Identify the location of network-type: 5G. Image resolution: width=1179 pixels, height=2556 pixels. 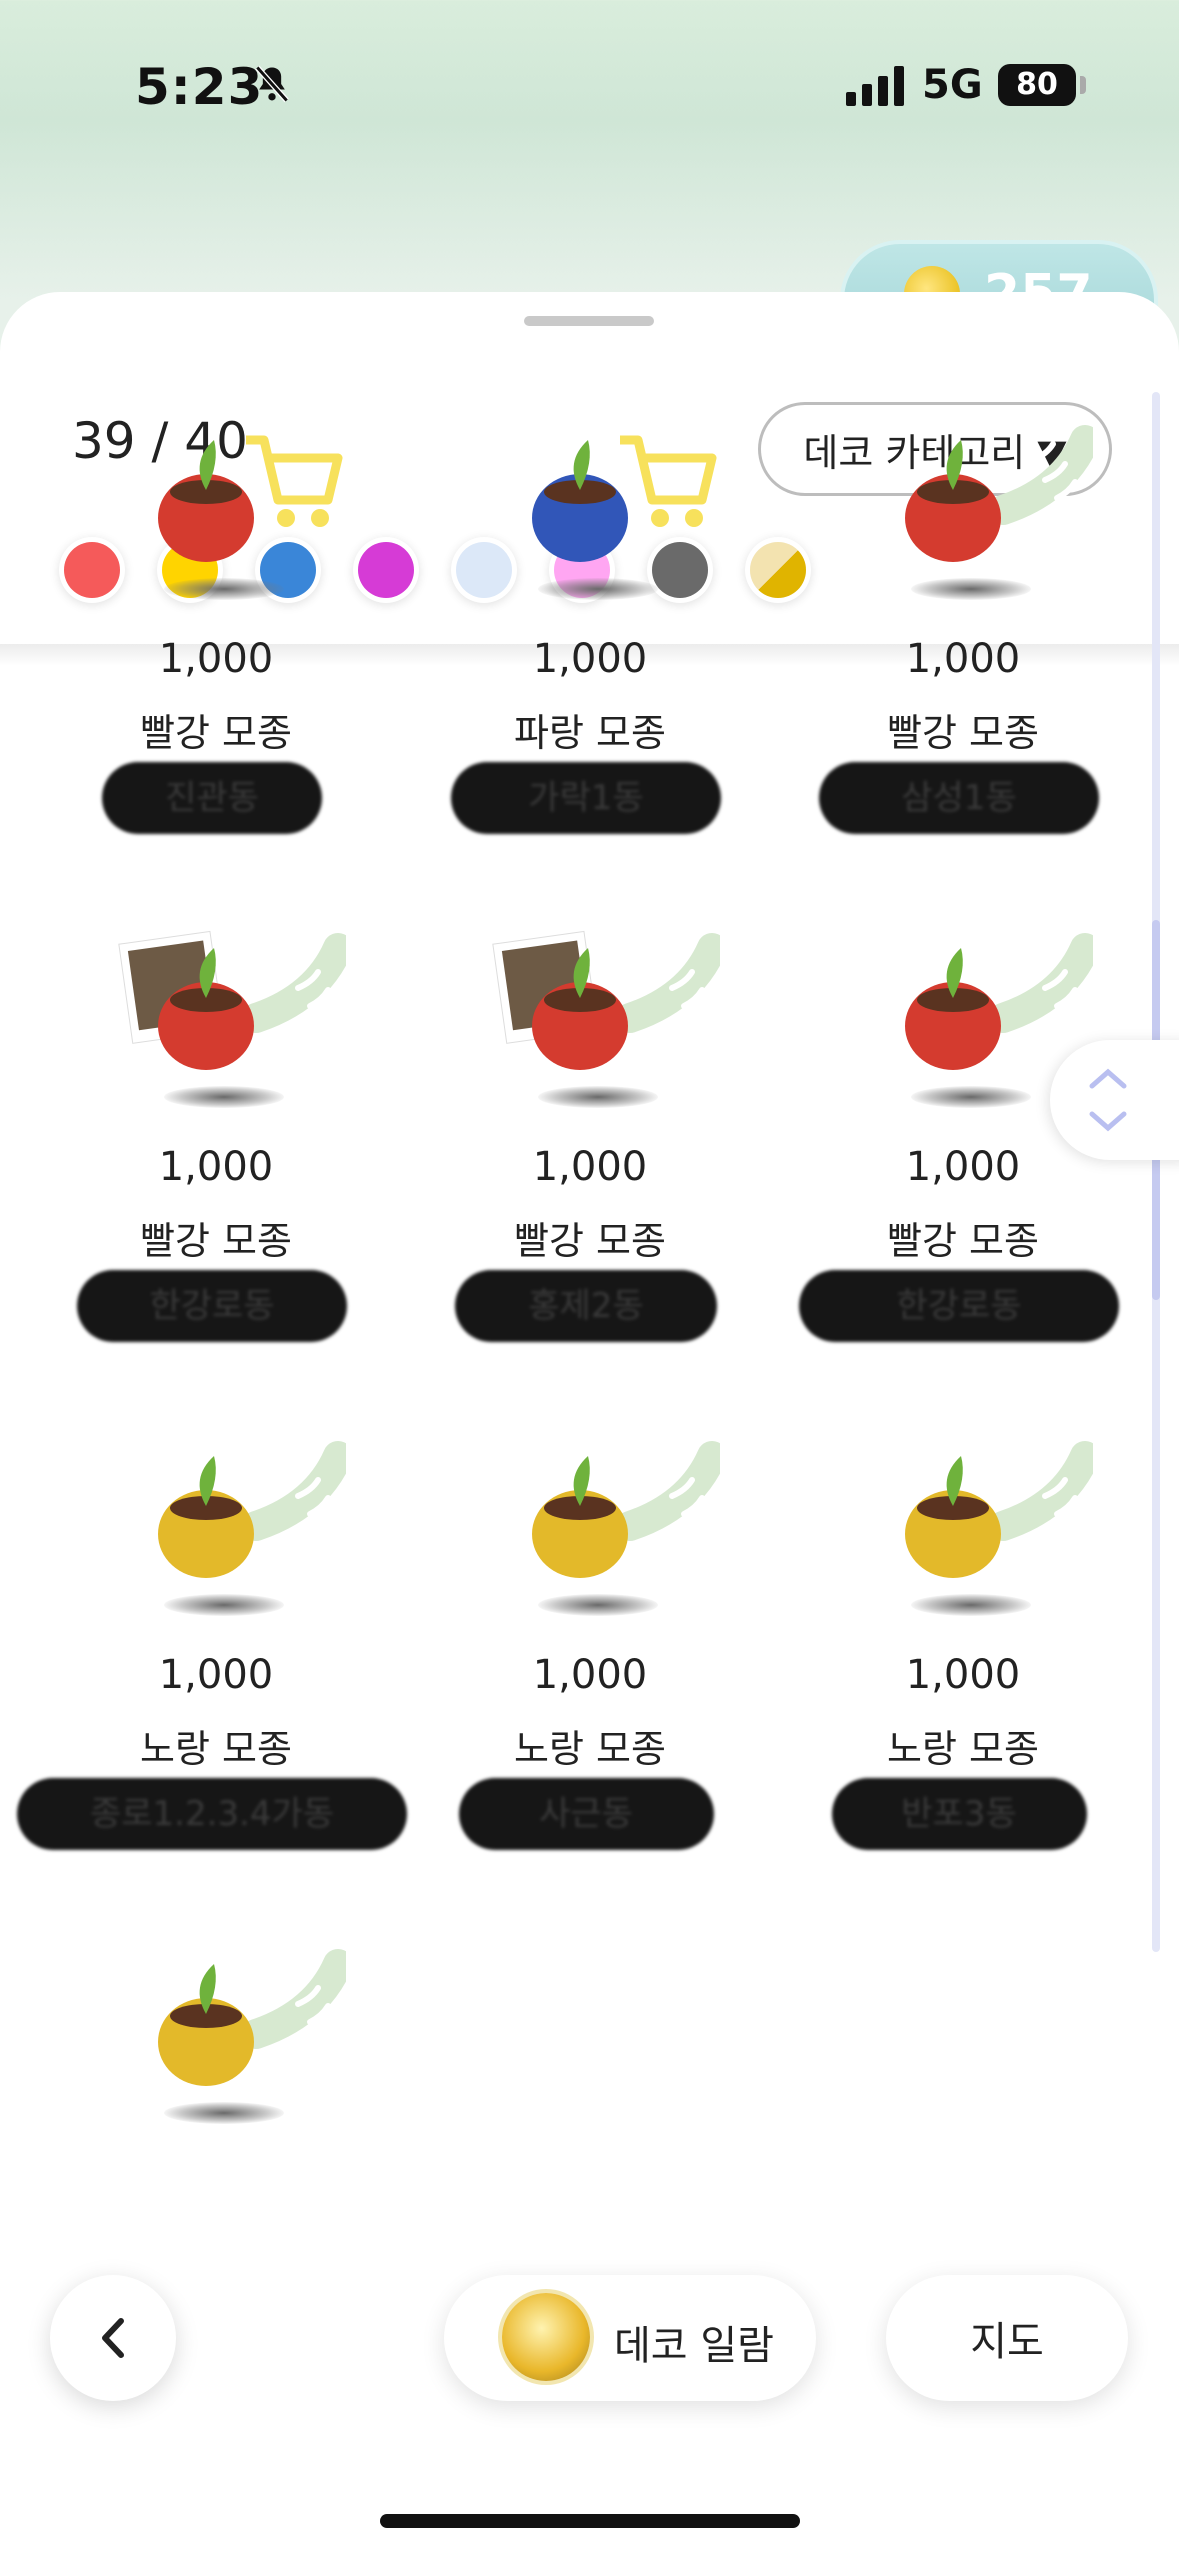
(952, 85).